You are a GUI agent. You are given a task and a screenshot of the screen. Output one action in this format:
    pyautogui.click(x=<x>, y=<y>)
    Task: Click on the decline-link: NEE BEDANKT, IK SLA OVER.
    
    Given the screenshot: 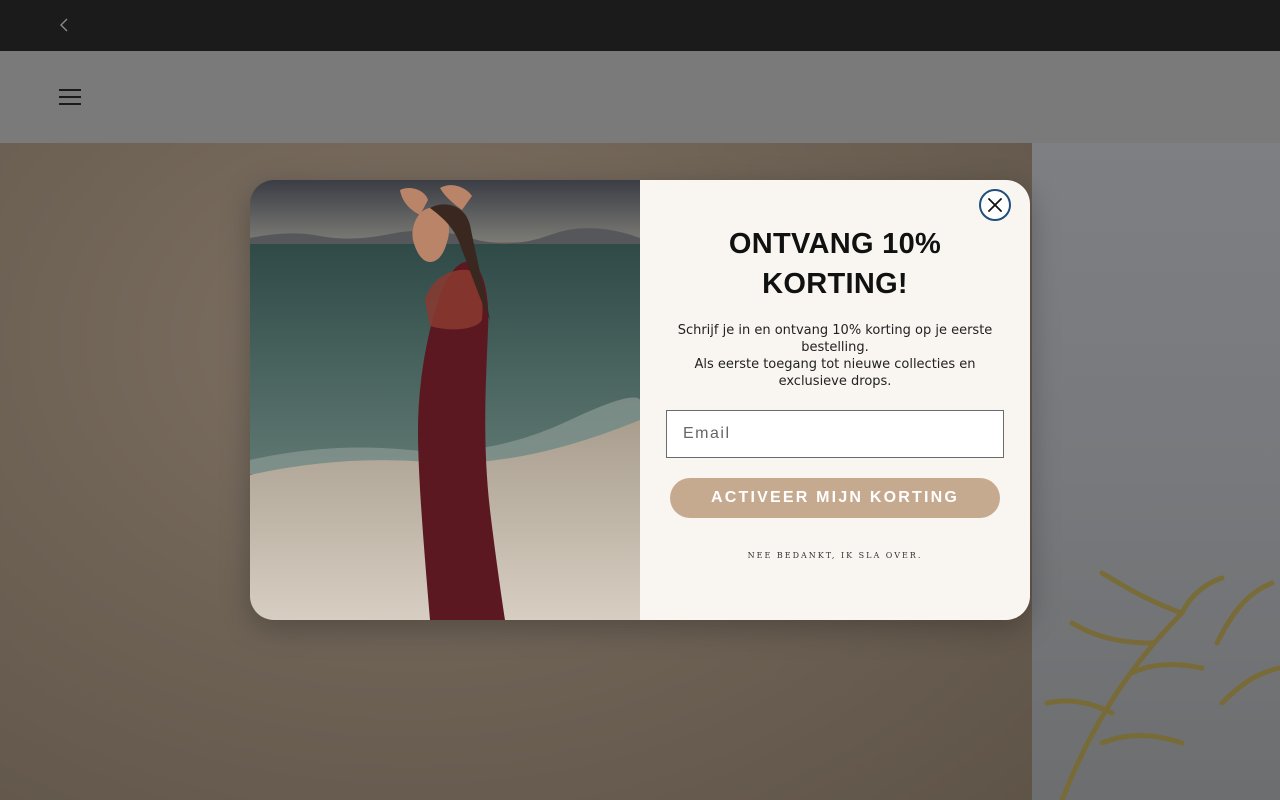 What is the action you would take?
    pyautogui.click(x=835, y=555)
    